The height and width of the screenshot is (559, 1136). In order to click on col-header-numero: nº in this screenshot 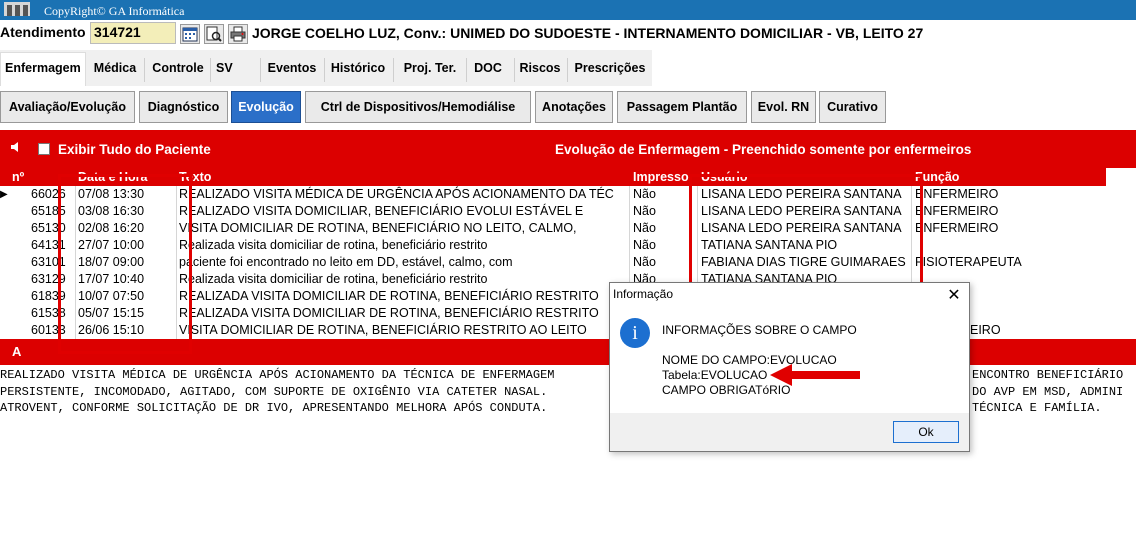, I will do `click(18, 177)`.